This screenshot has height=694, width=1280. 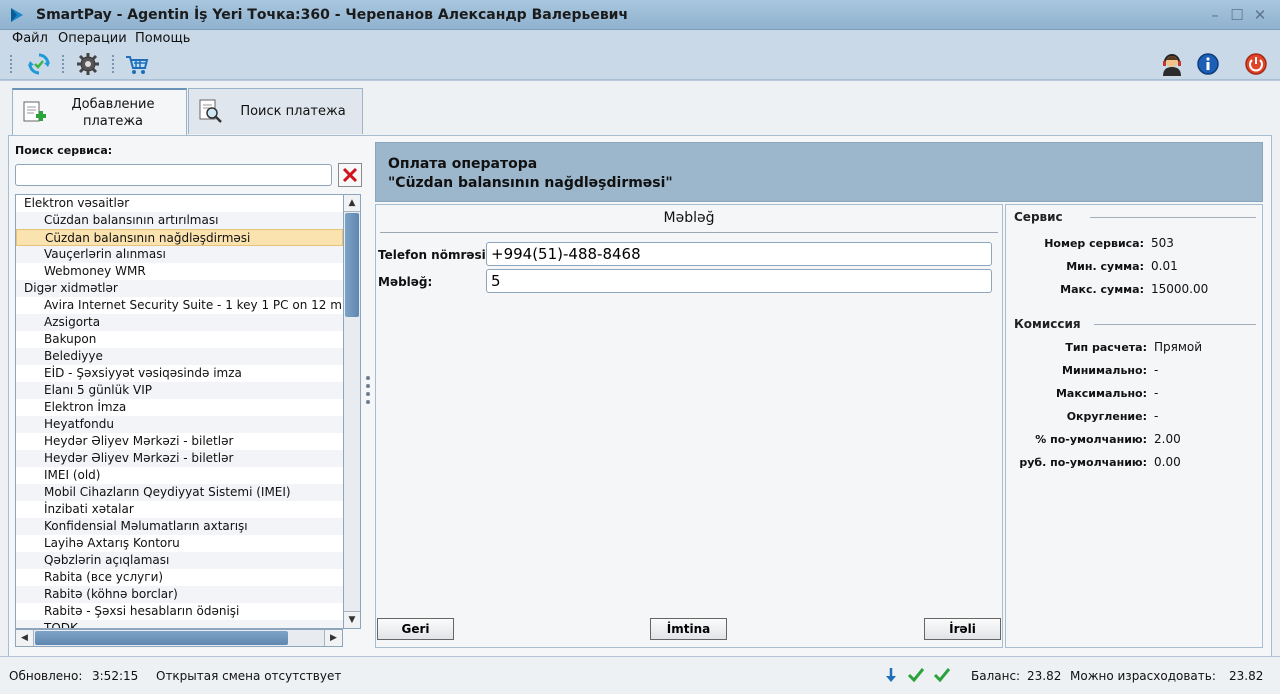 What do you see at coordinates (415, 629) in the screenshot?
I see `back-button: Geri` at bounding box center [415, 629].